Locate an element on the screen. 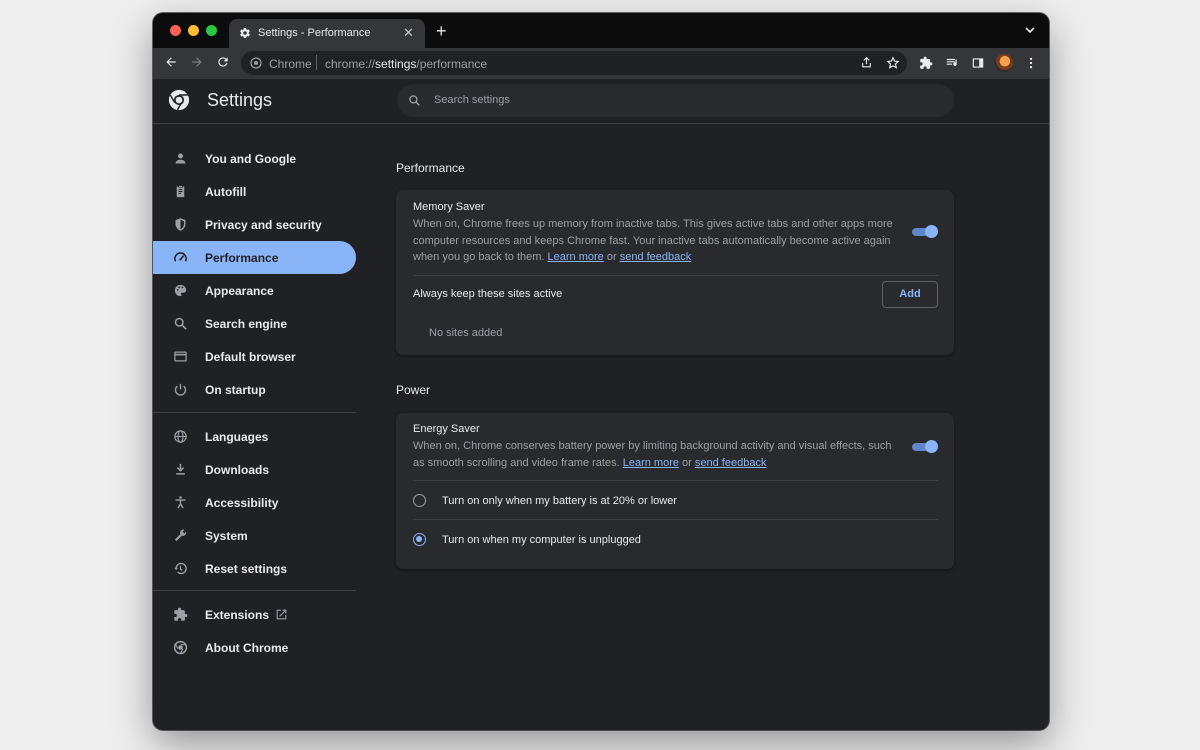 Image resolution: width=1200 pixels, height=750 pixels. energy-saver-send-feedback-link: send feedback is located at coordinates (731, 463).